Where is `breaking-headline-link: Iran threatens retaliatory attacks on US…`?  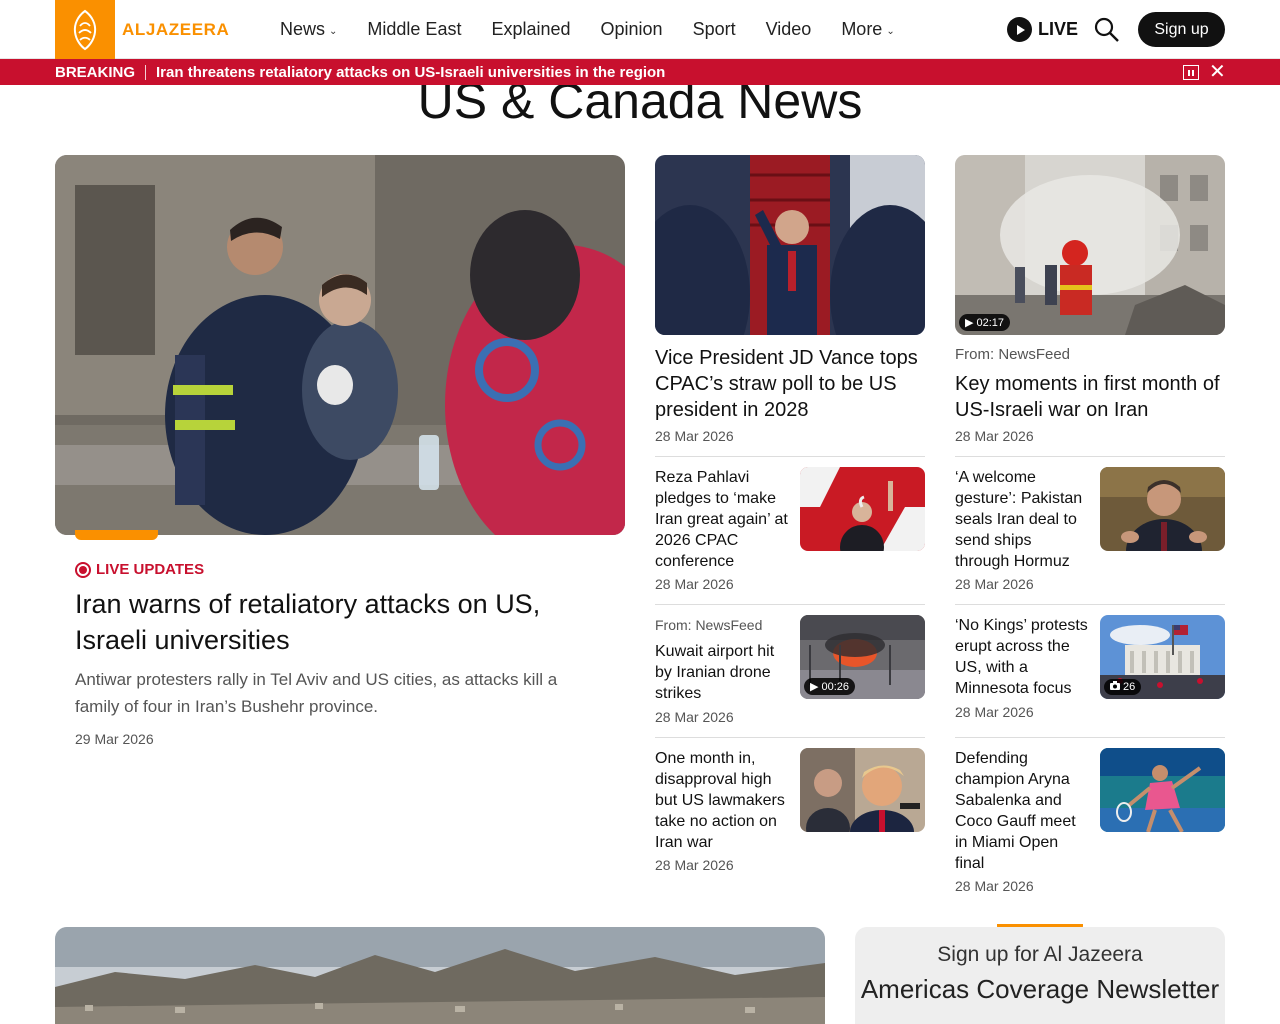
breaking-headline-link: Iran threatens retaliatory attacks on US… is located at coordinates (410, 72).